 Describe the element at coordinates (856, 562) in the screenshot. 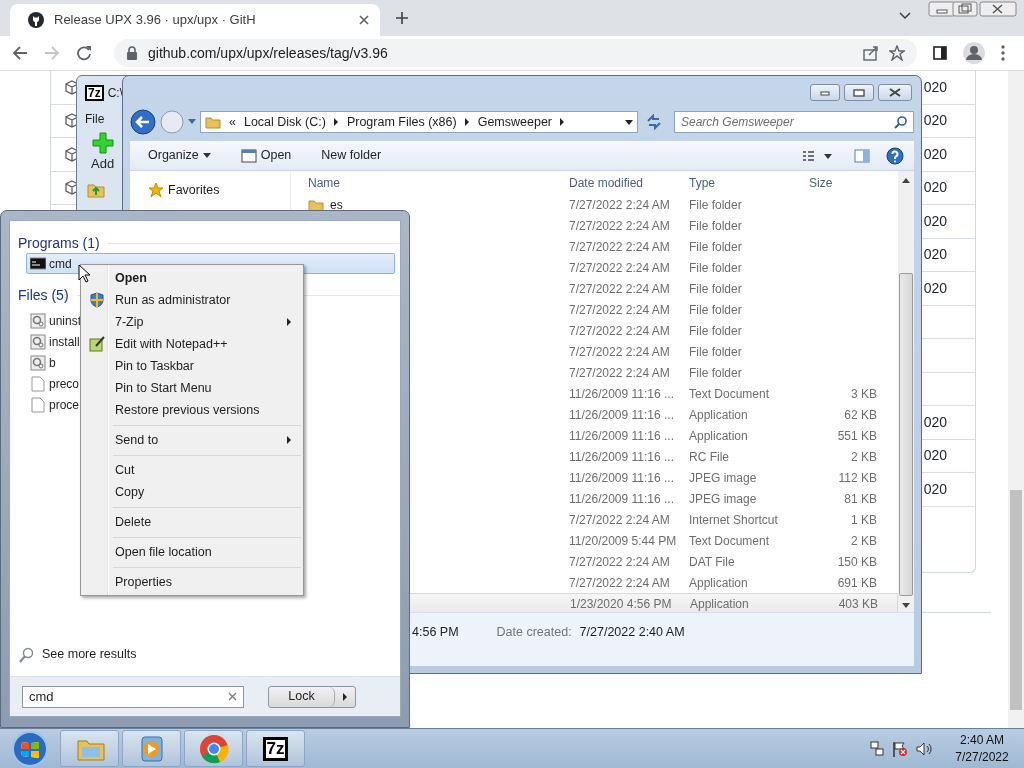

I see `size-cell-text: 150 KB` at that location.